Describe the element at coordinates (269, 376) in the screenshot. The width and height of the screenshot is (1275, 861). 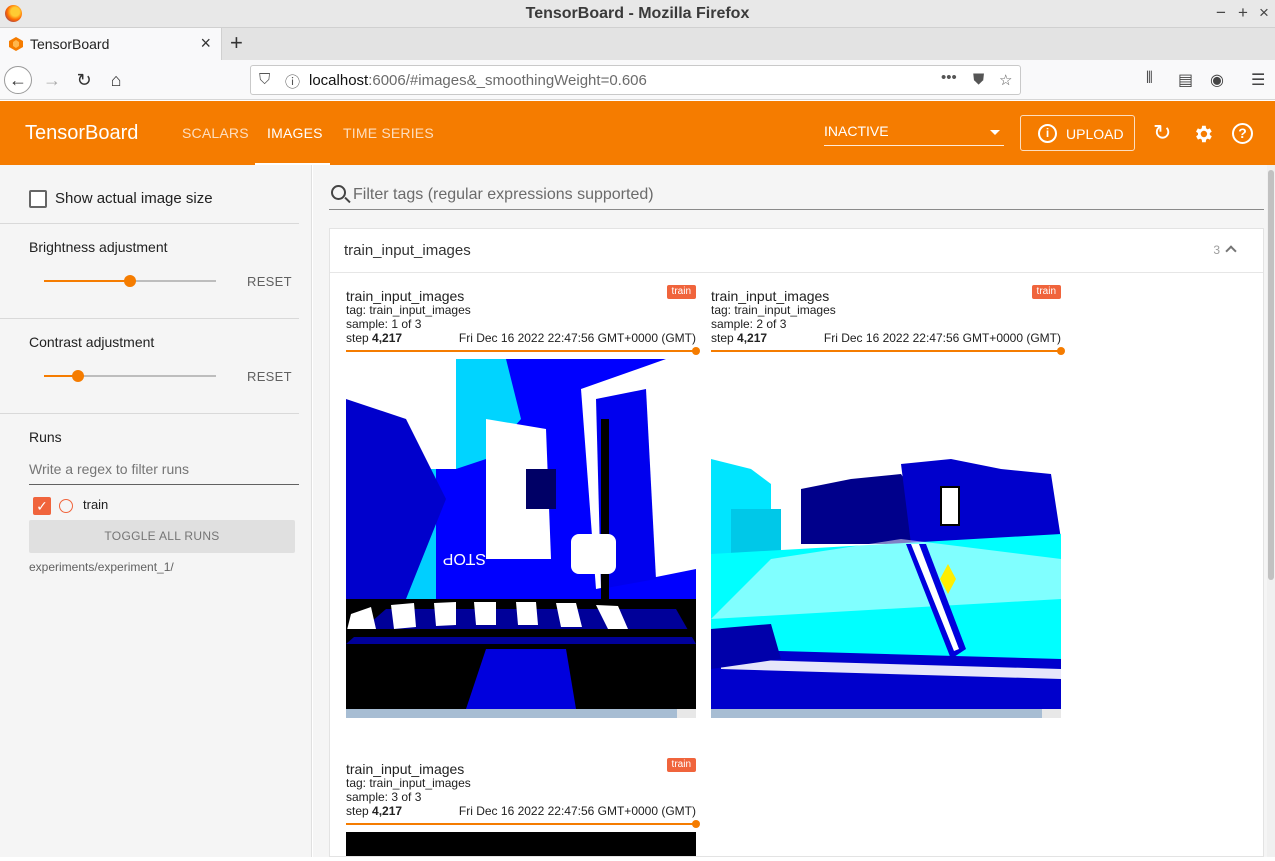
I see `contrast-reset-button: RESET` at that location.